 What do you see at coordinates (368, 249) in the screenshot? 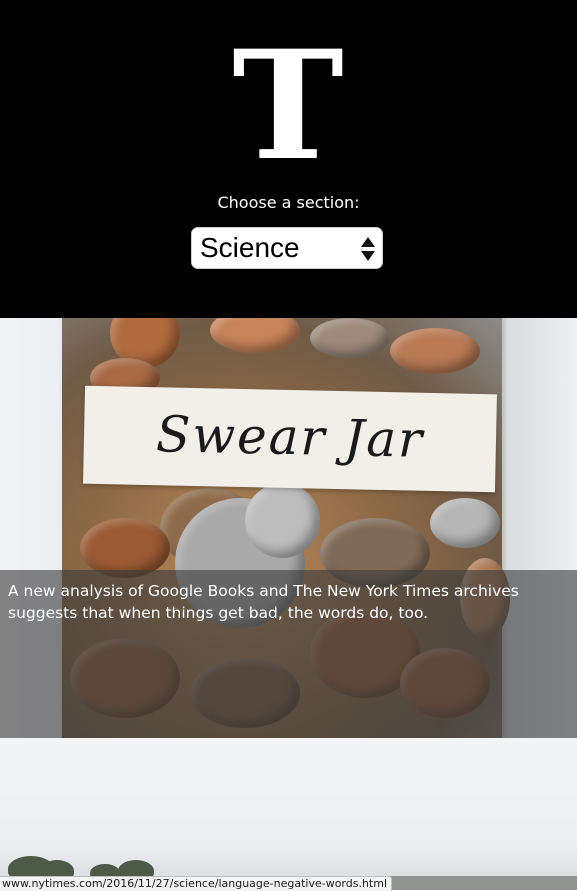
I see `select-arrows-icon` at bounding box center [368, 249].